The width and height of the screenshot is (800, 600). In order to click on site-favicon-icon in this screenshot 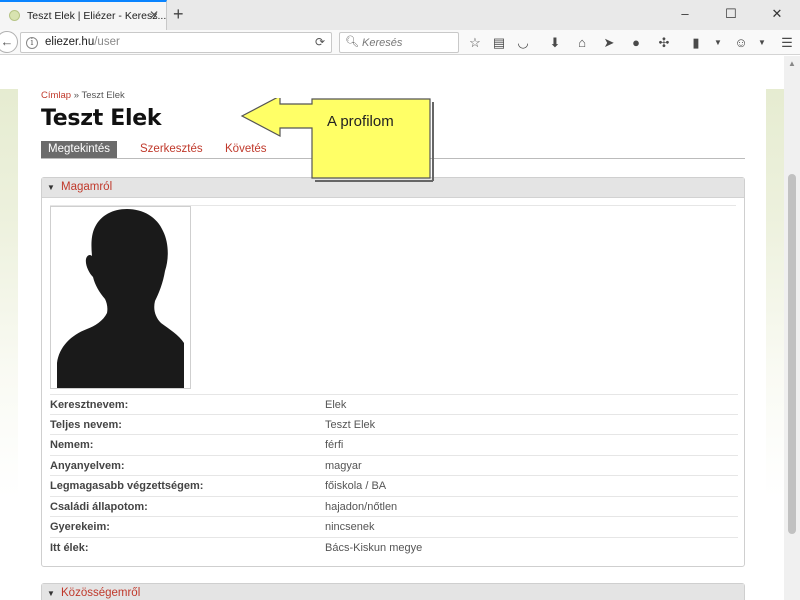, I will do `click(14, 15)`.